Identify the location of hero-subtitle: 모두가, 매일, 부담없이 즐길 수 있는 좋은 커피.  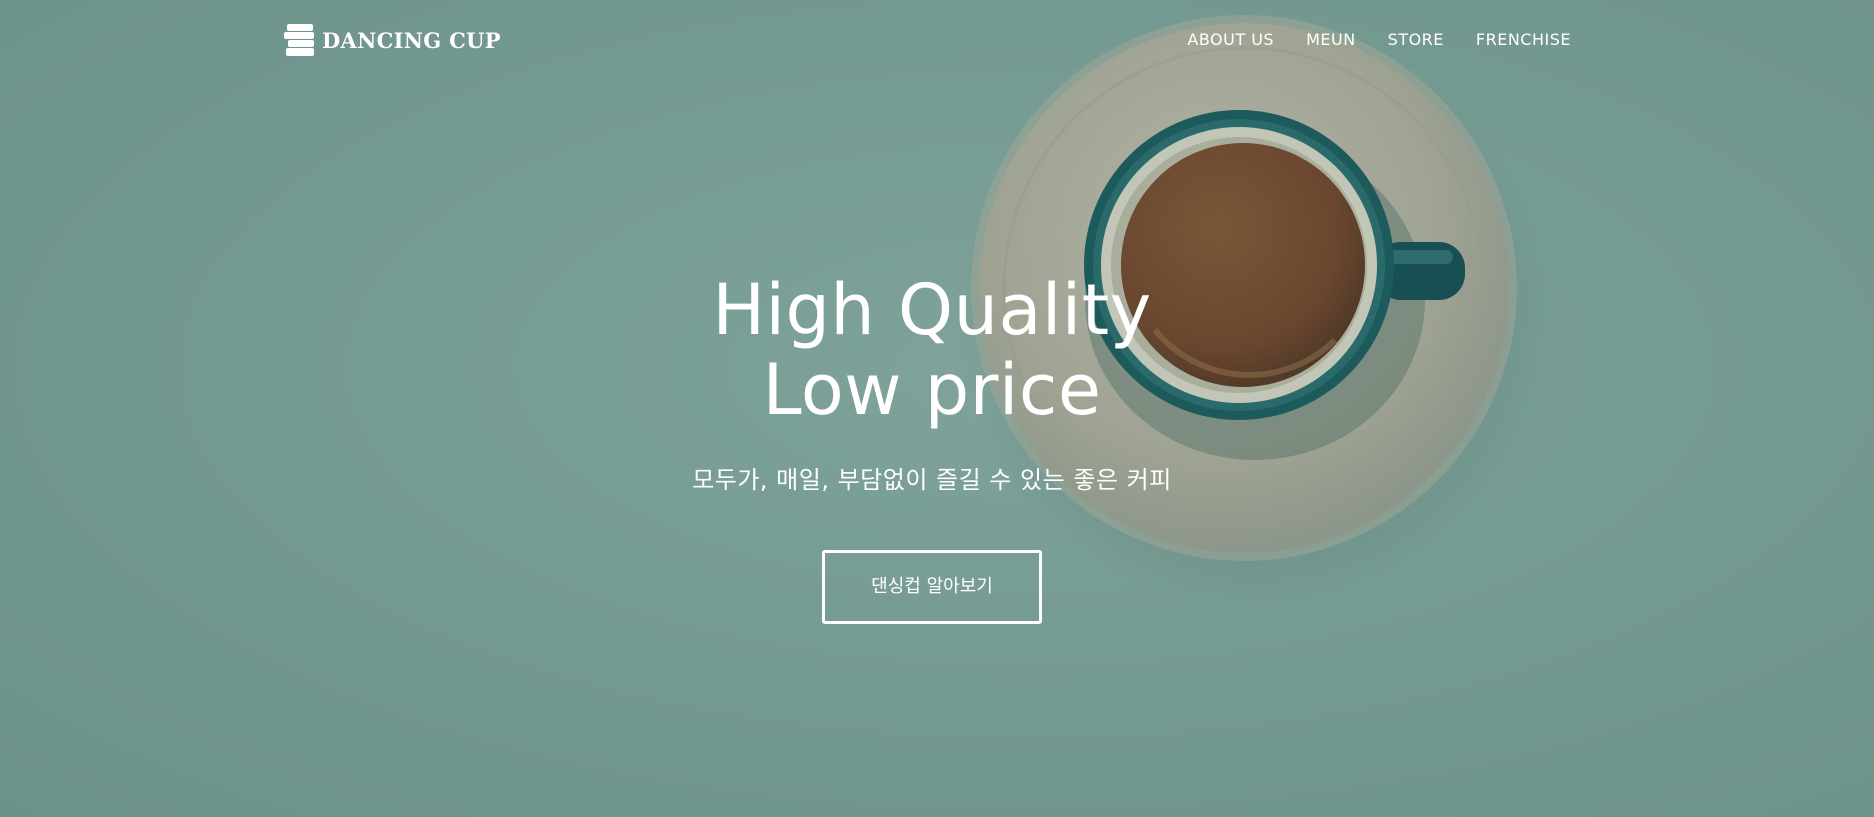
(932, 480).